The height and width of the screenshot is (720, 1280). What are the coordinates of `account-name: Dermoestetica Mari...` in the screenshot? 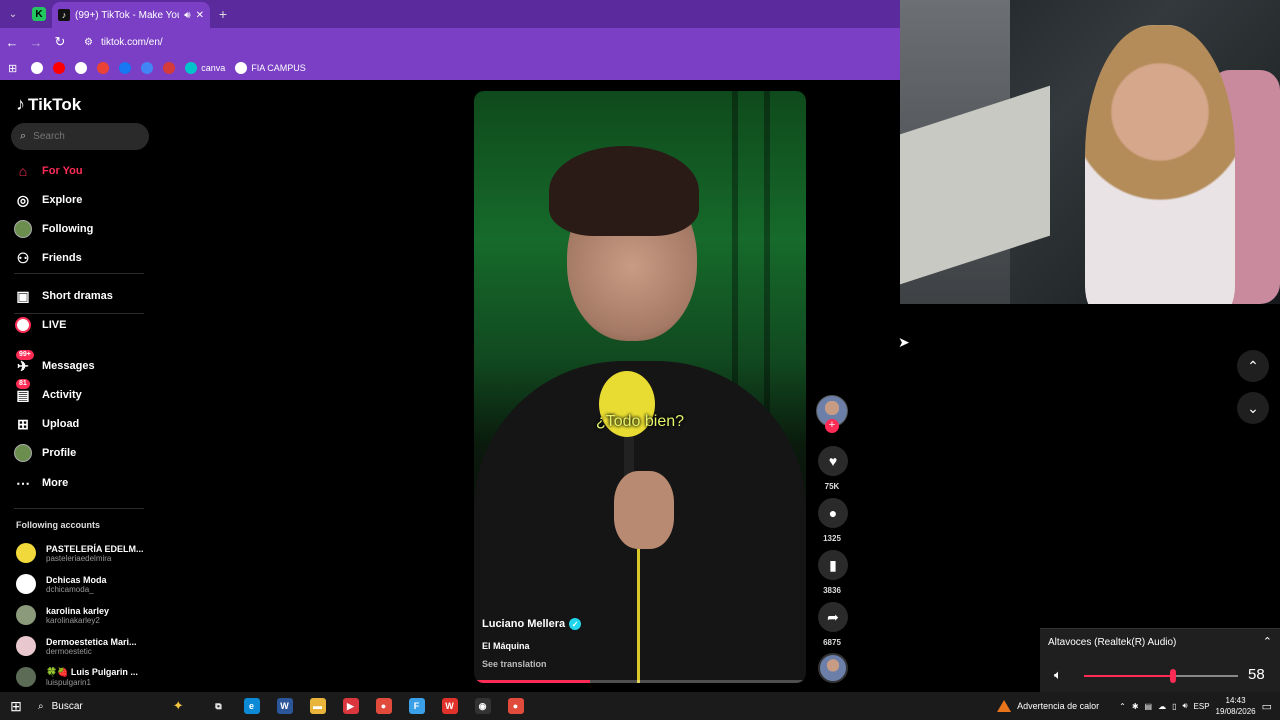 It's located at (91, 641).